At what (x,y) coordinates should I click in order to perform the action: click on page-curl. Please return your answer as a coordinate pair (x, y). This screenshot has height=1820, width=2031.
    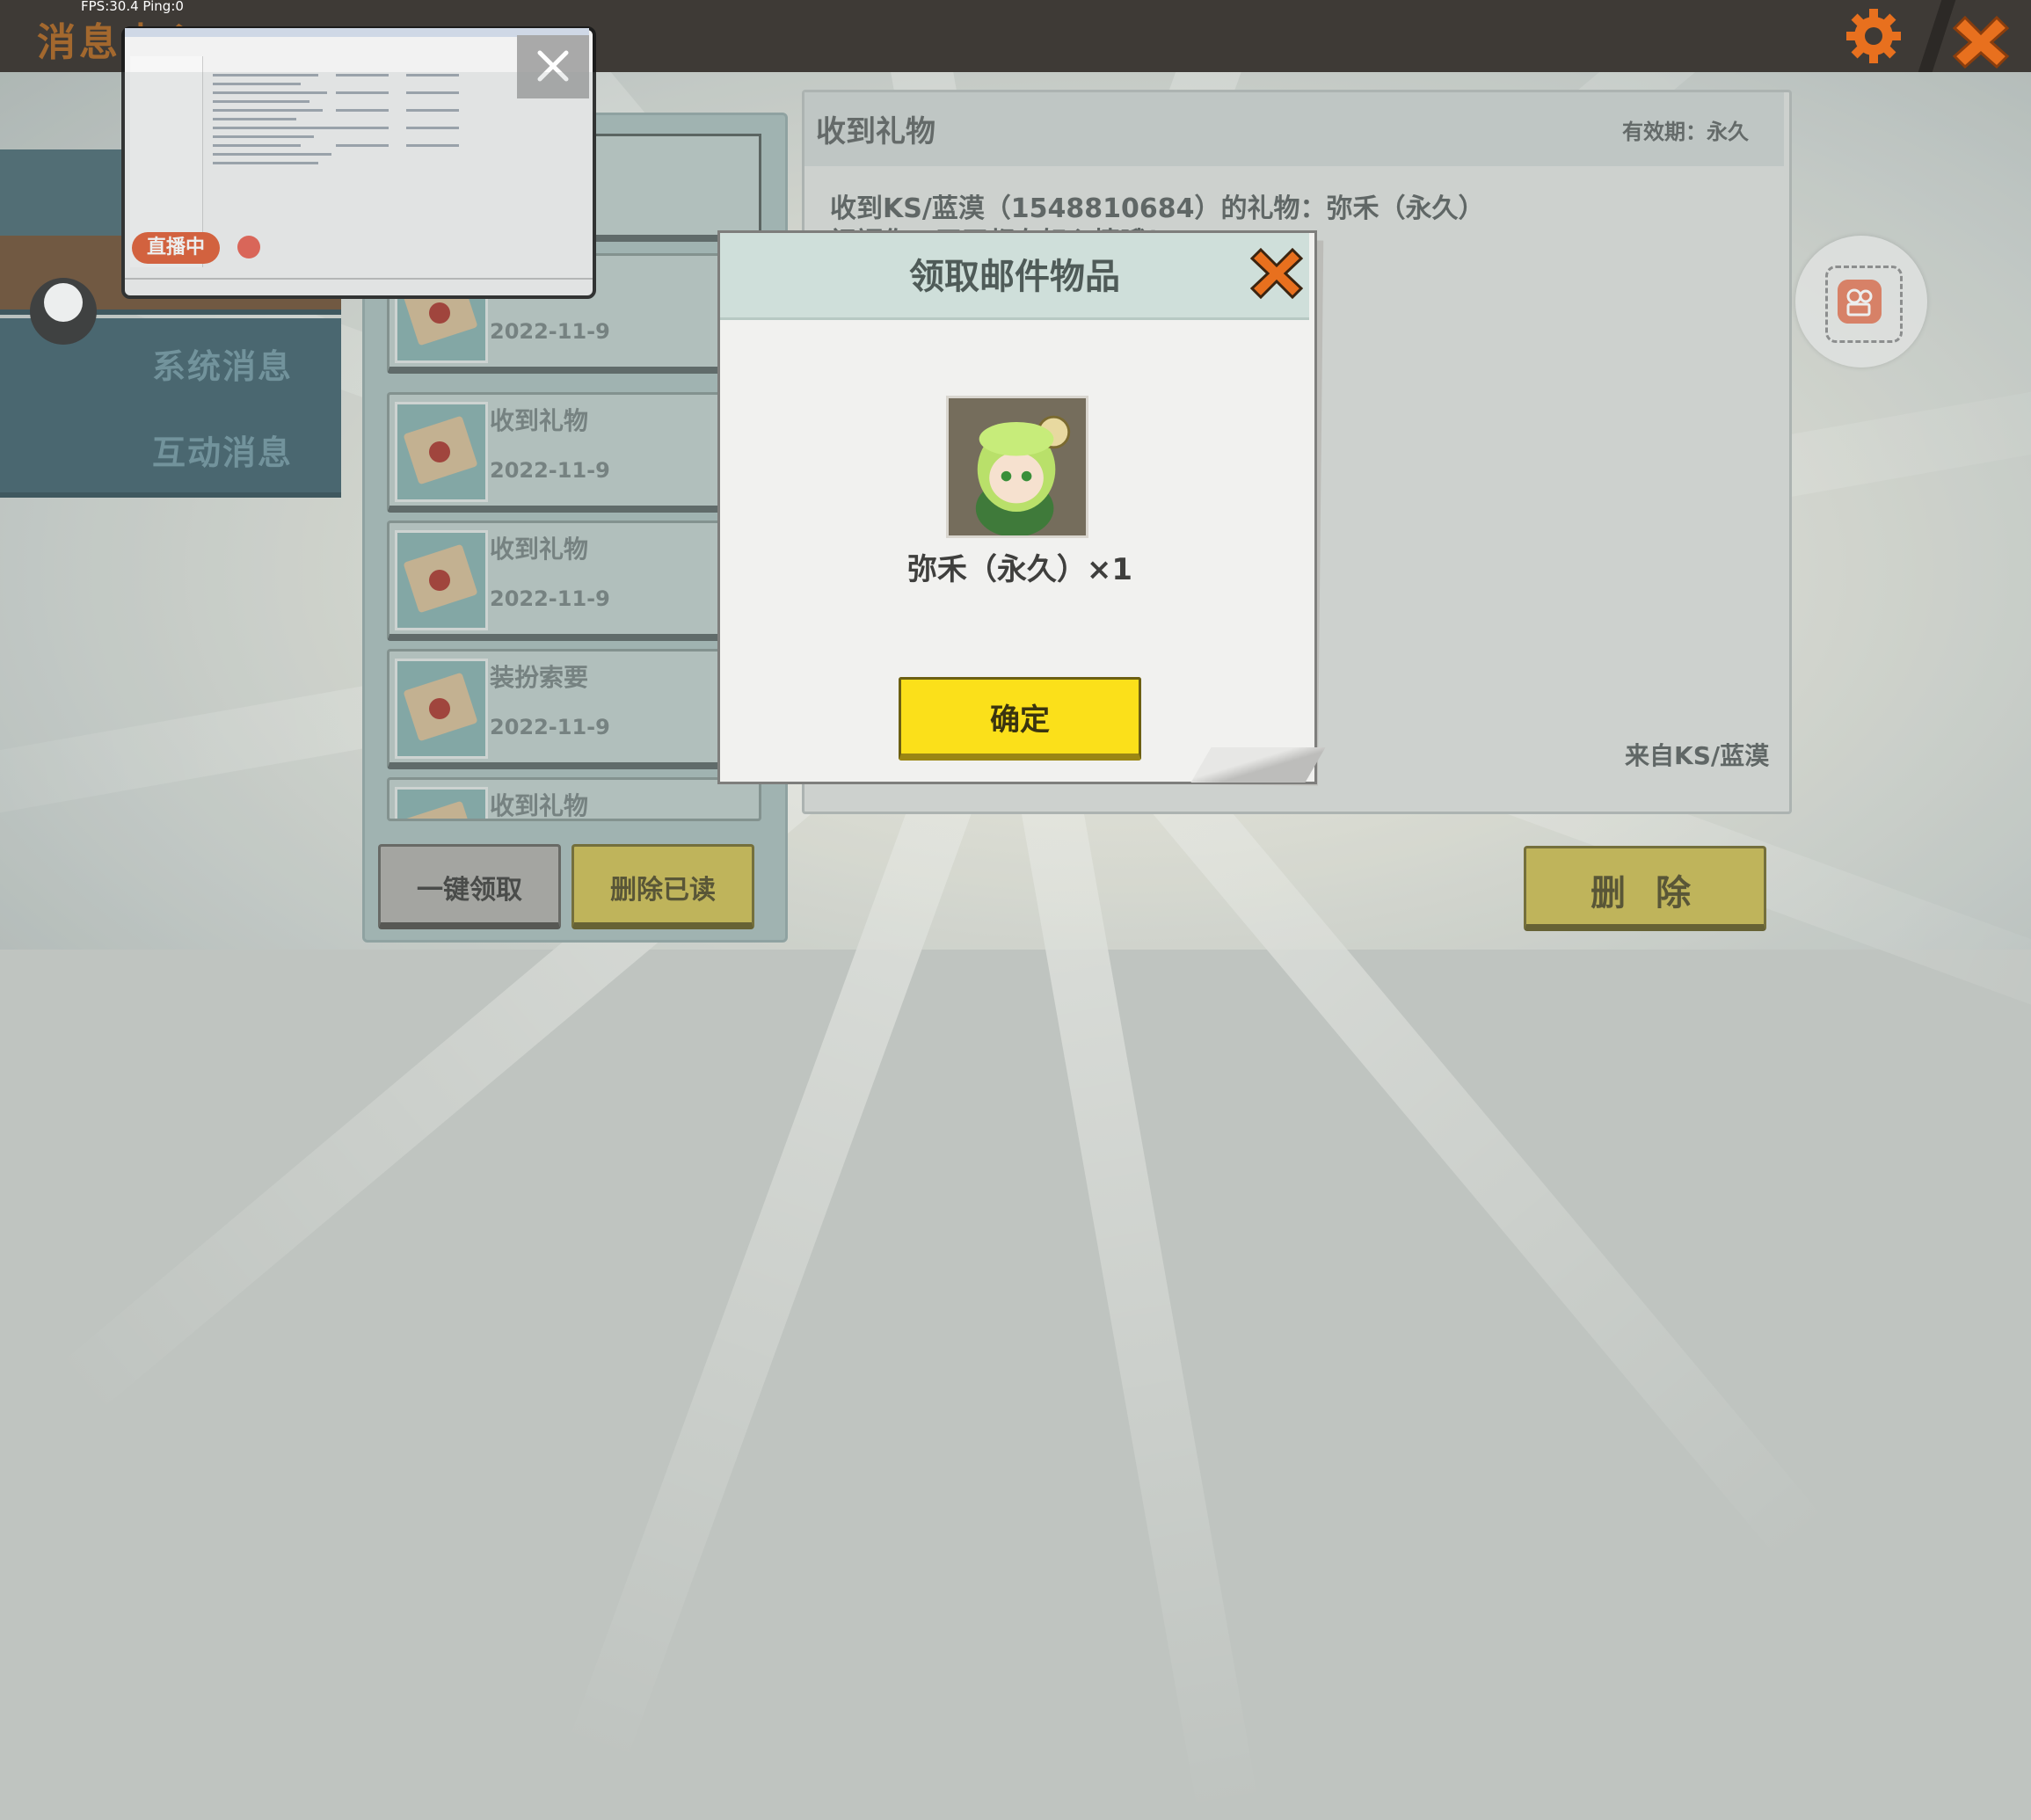
    Looking at the image, I should click on (1258, 765).